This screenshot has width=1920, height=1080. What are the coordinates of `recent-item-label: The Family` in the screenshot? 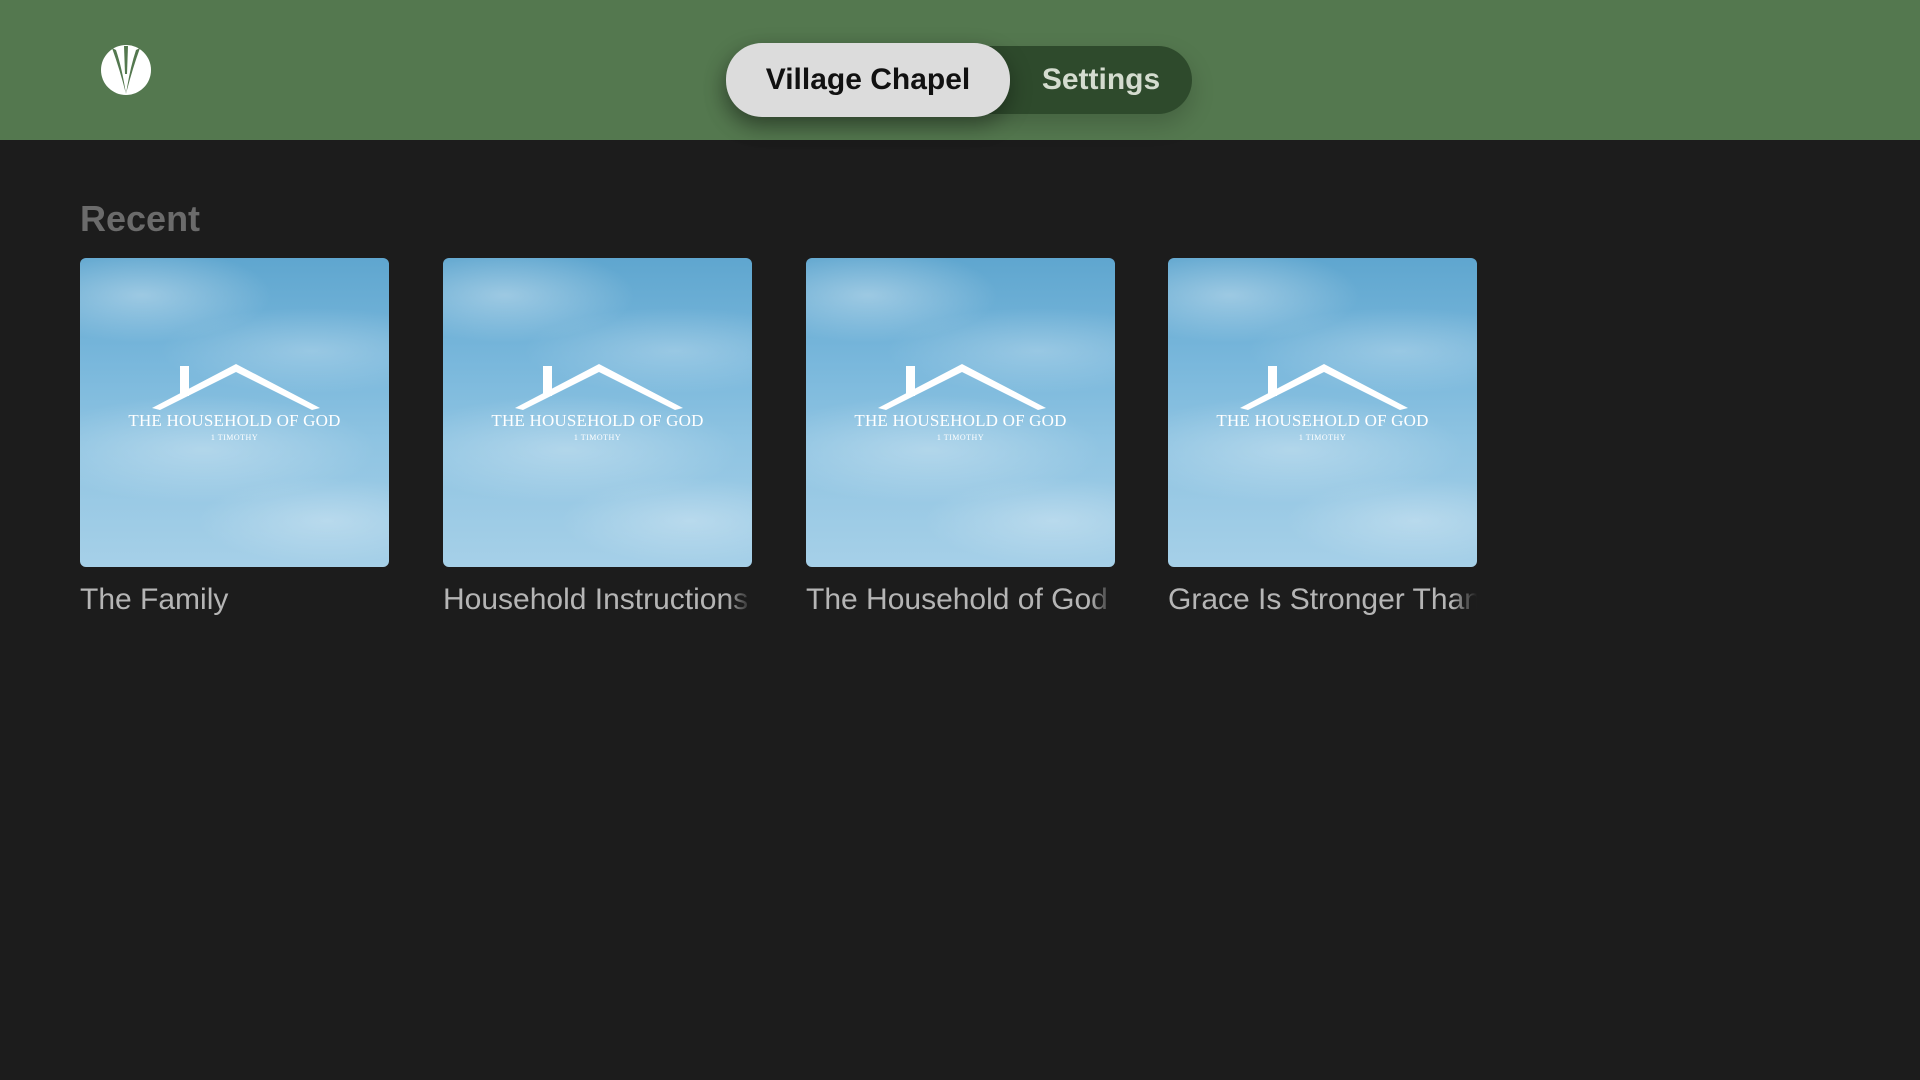 It's located at (154, 599).